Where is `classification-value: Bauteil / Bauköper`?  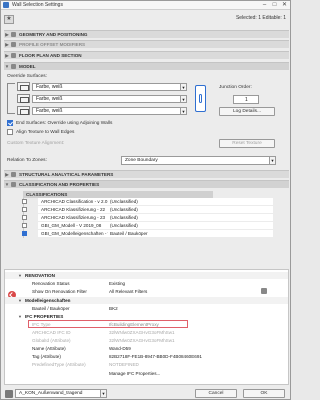
classification-value: Bauteil / Bauköper is located at coordinates (129, 233).